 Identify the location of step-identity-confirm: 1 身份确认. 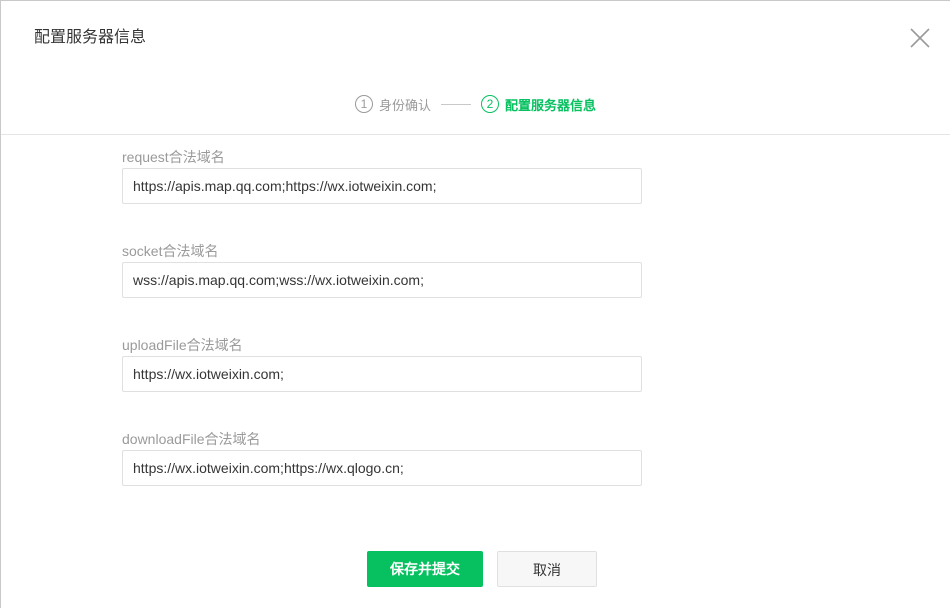
(393, 104).